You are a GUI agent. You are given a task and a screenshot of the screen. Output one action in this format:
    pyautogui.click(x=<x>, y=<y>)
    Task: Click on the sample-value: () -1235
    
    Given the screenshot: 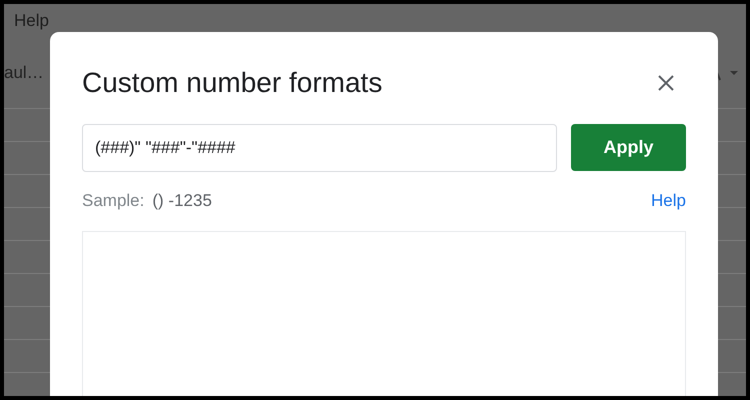 What is the action you would take?
    pyautogui.click(x=182, y=201)
    